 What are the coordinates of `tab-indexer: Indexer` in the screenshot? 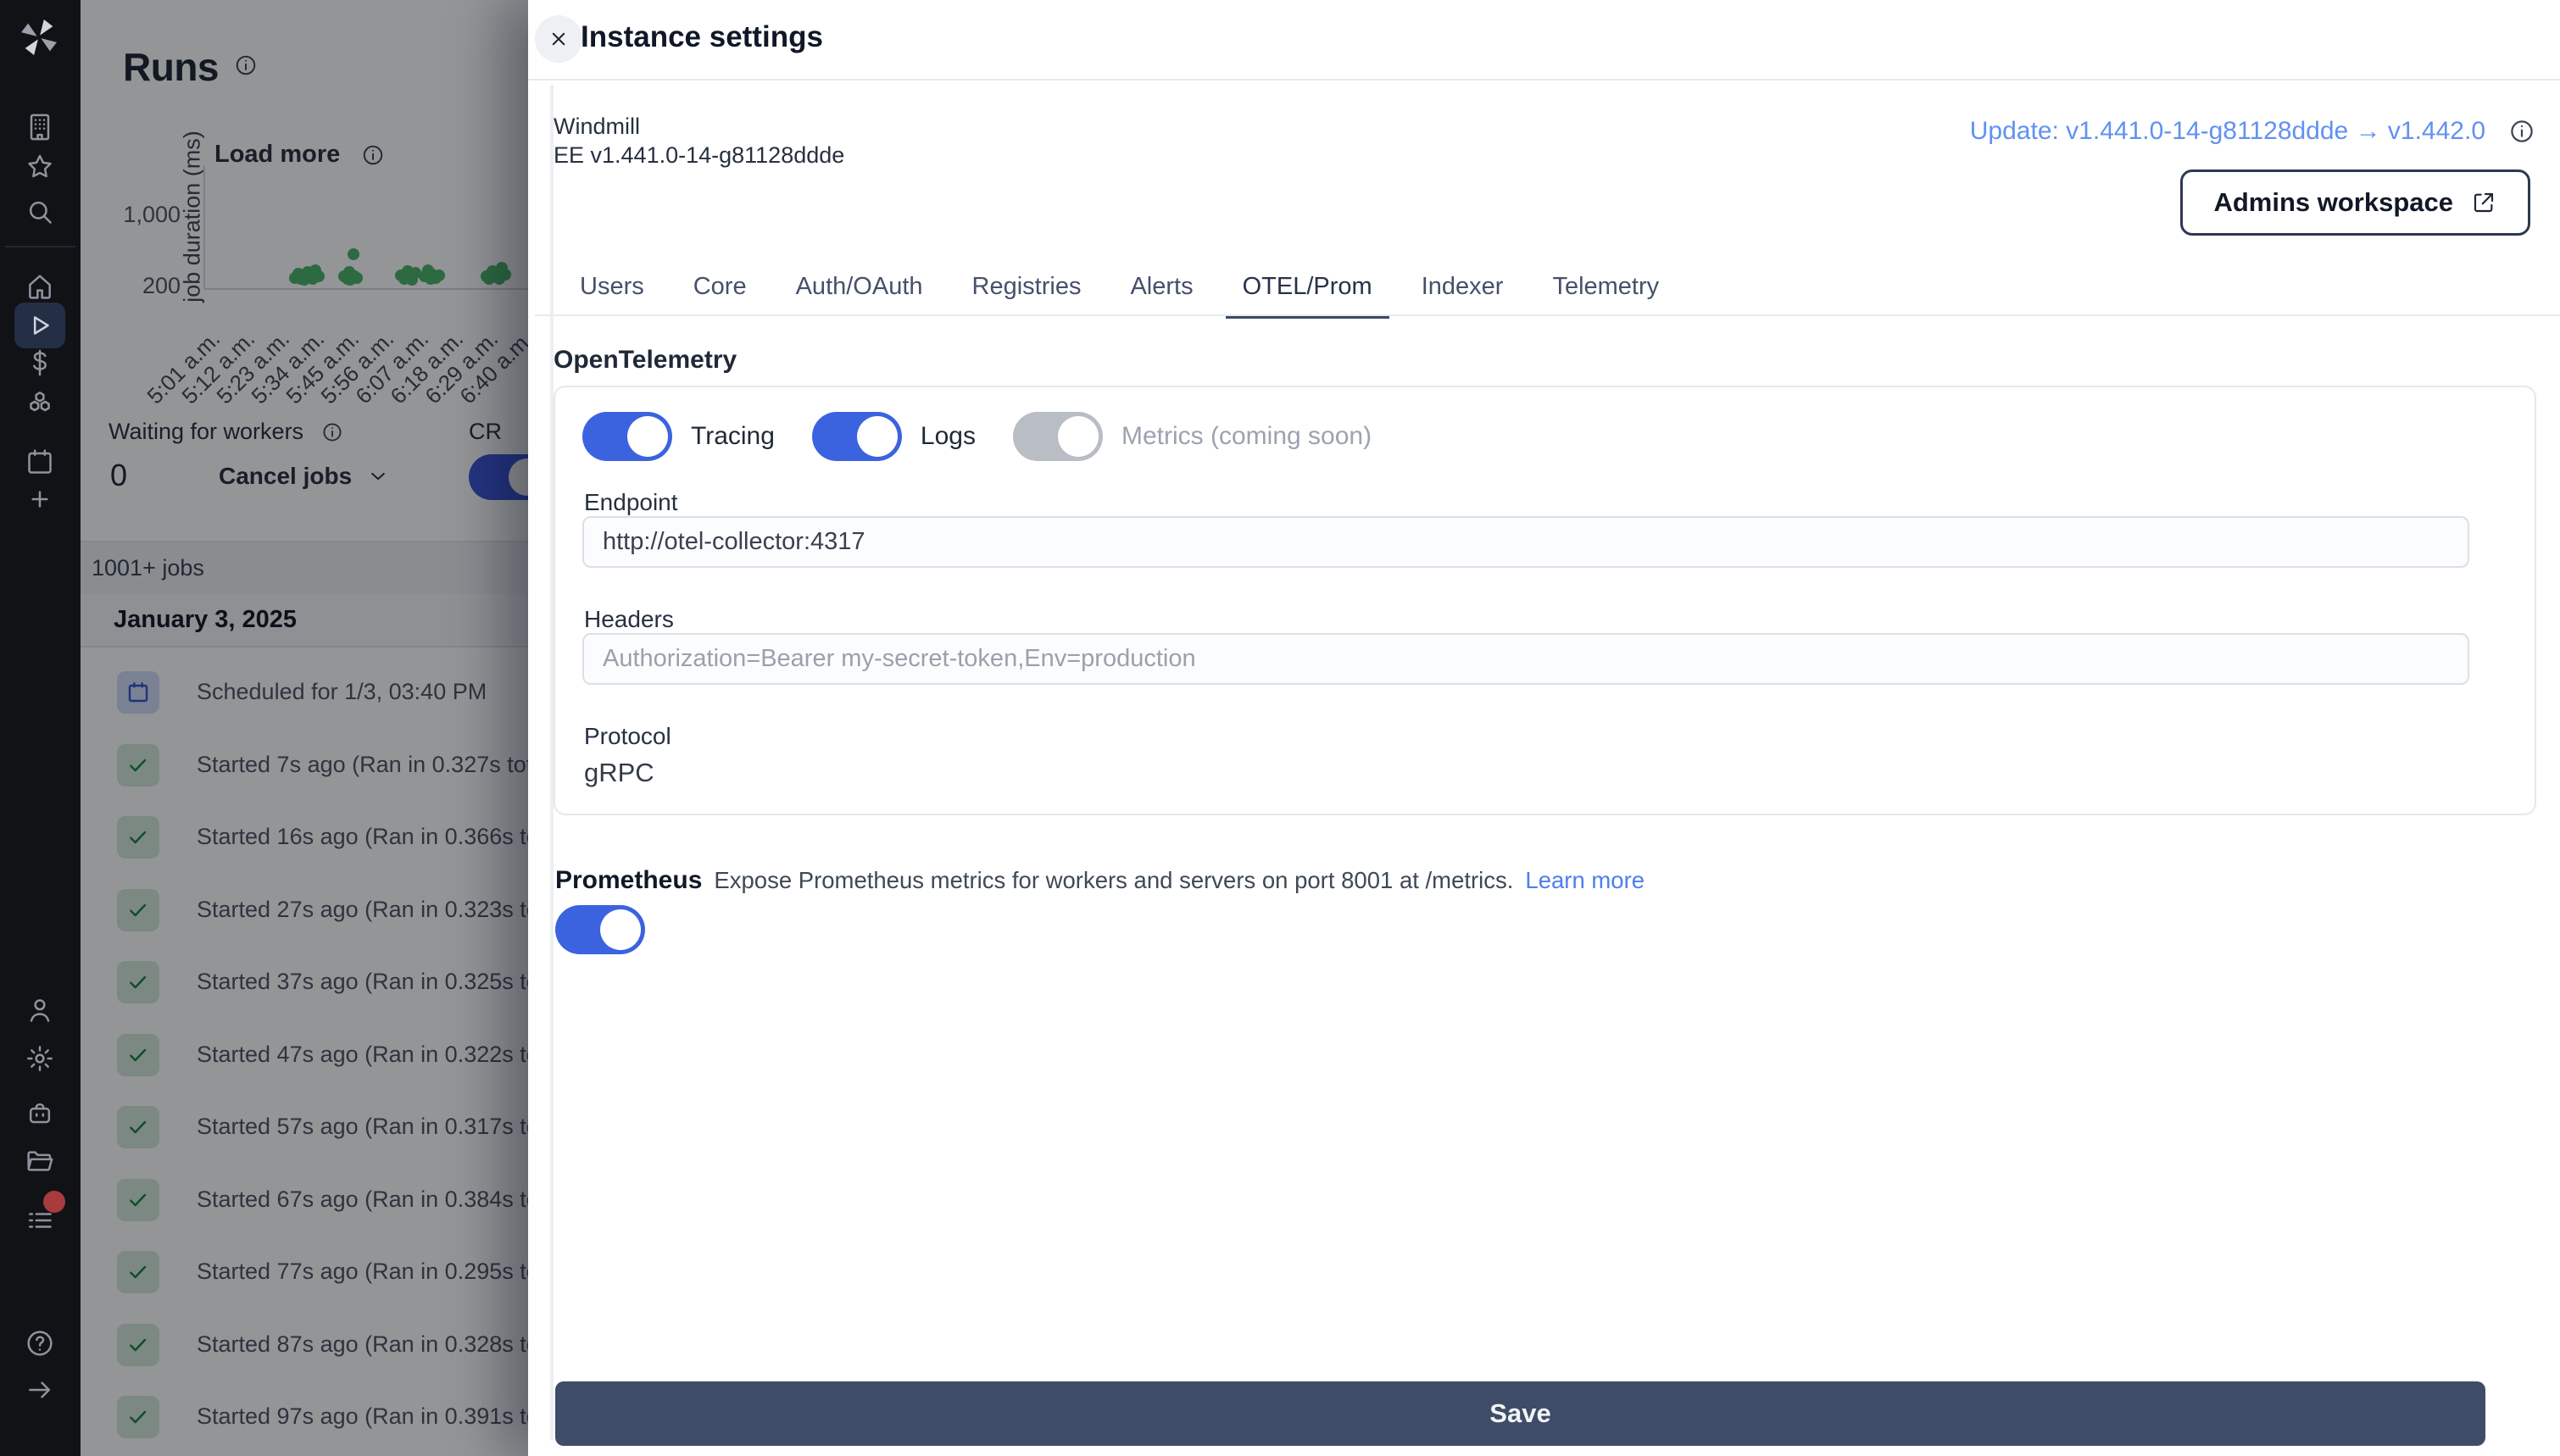 It's located at (1463, 296).